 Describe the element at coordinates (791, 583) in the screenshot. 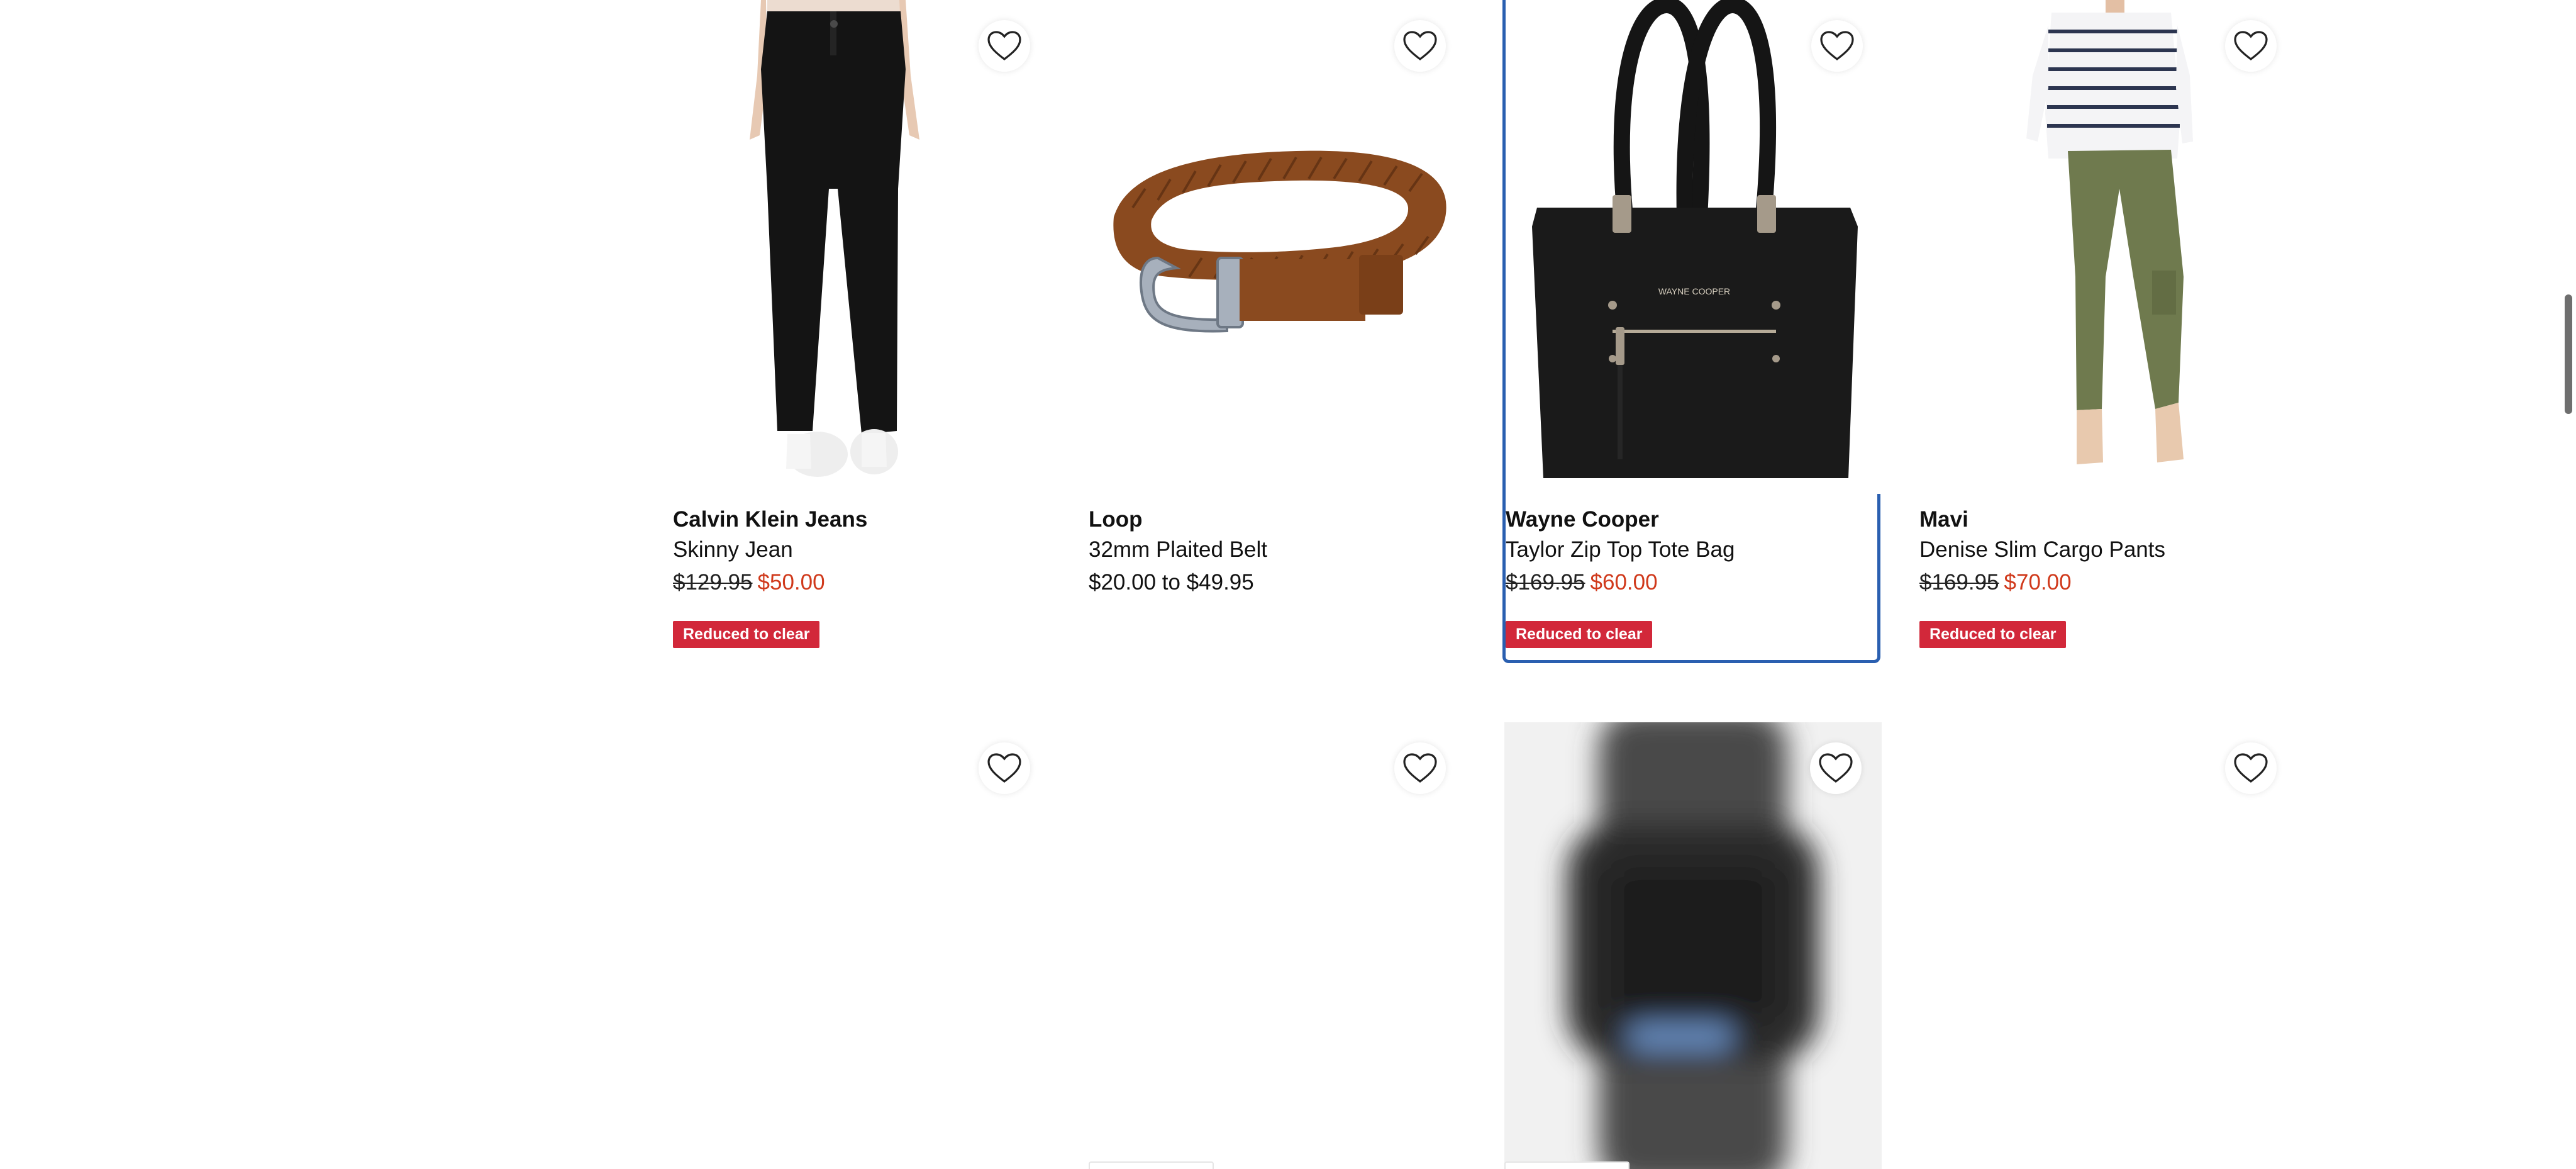

I see `sale-price: $50.00` at that location.